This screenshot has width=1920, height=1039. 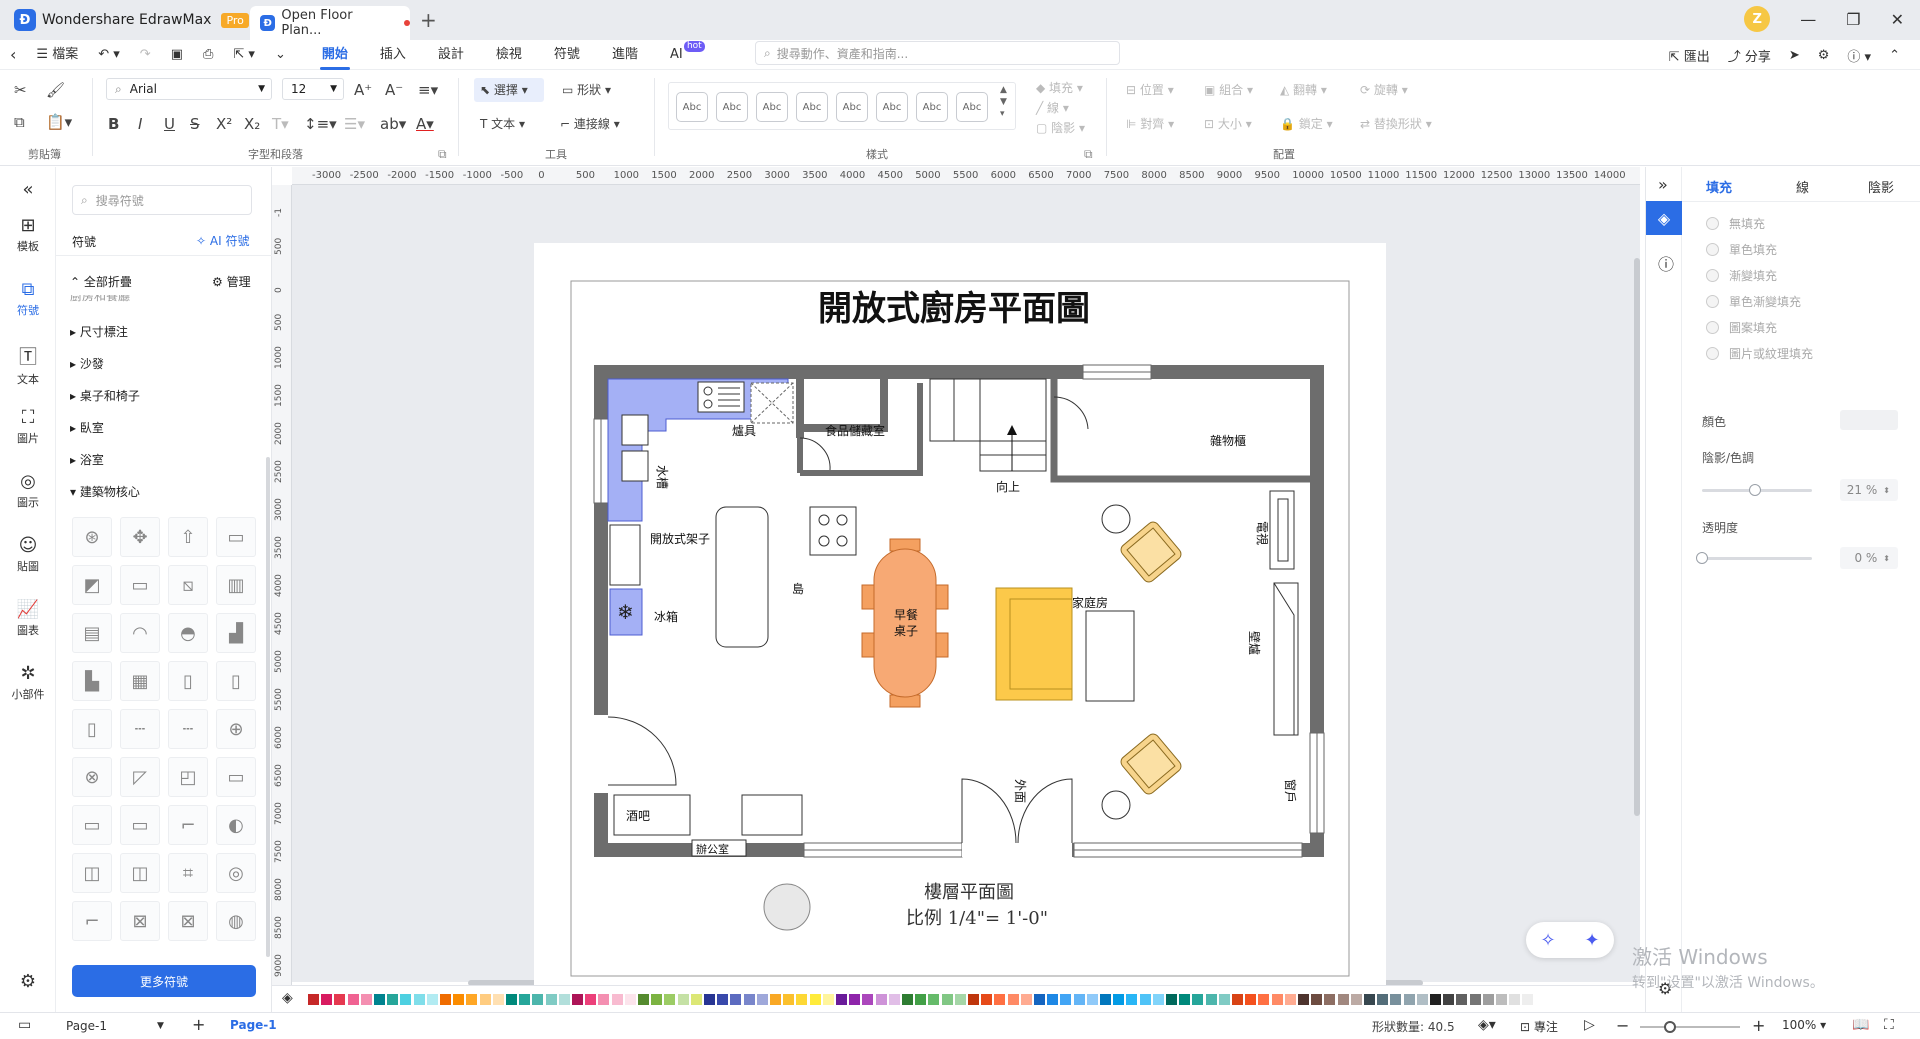 What do you see at coordinates (1808, 19) in the screenshot?
I see `minimize-icon: —` at bounding box center [1808, 19].